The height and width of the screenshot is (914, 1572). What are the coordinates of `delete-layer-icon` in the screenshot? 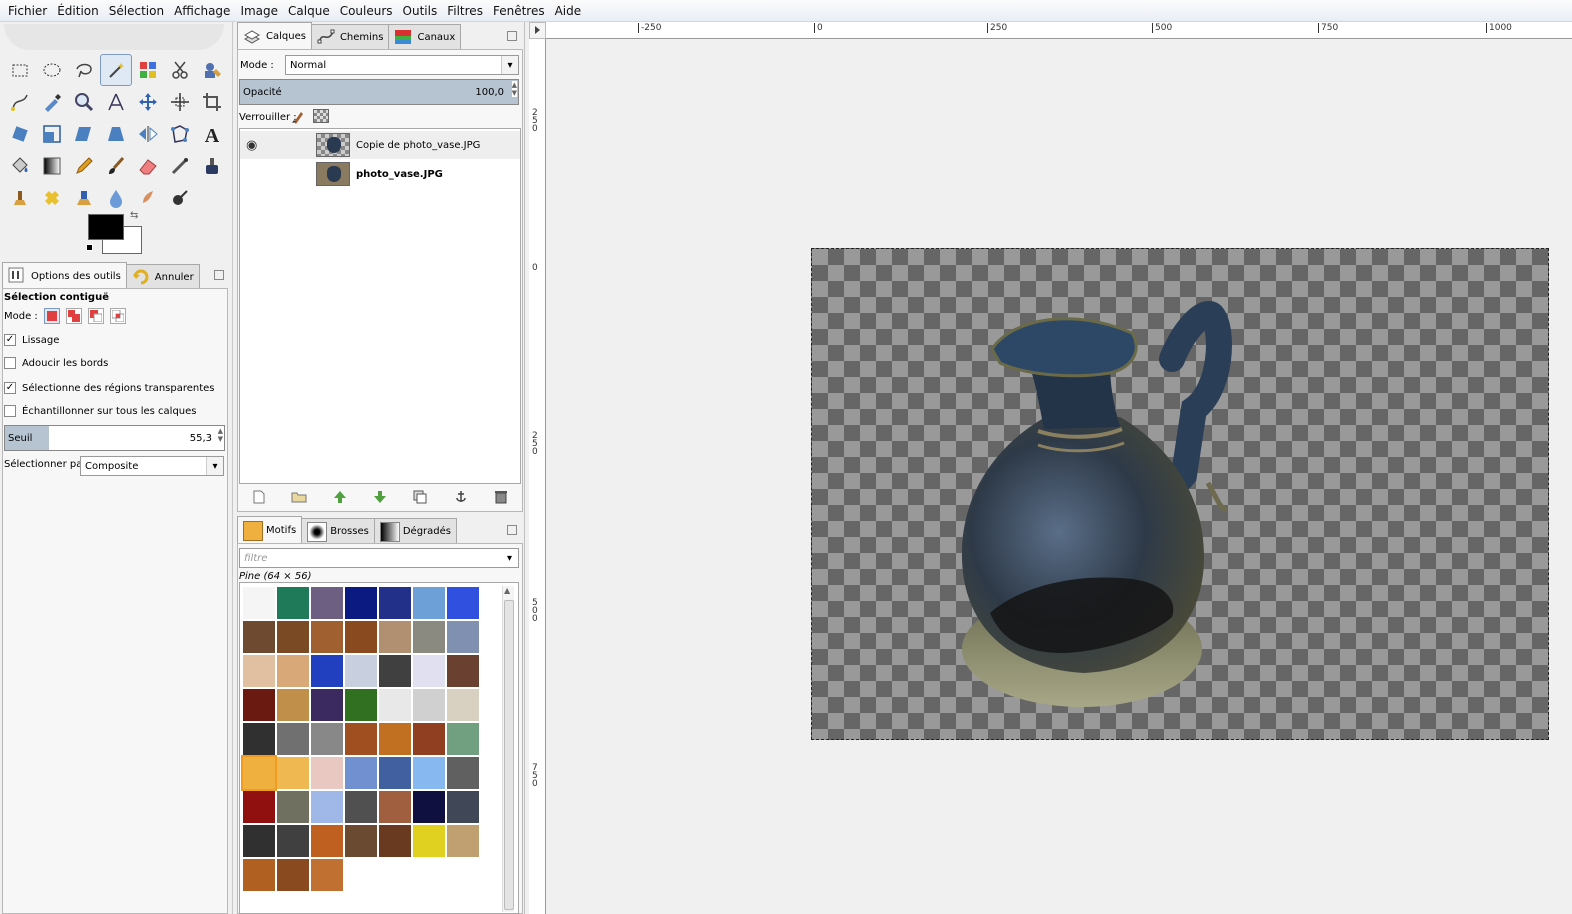 It's located at (501, 497).